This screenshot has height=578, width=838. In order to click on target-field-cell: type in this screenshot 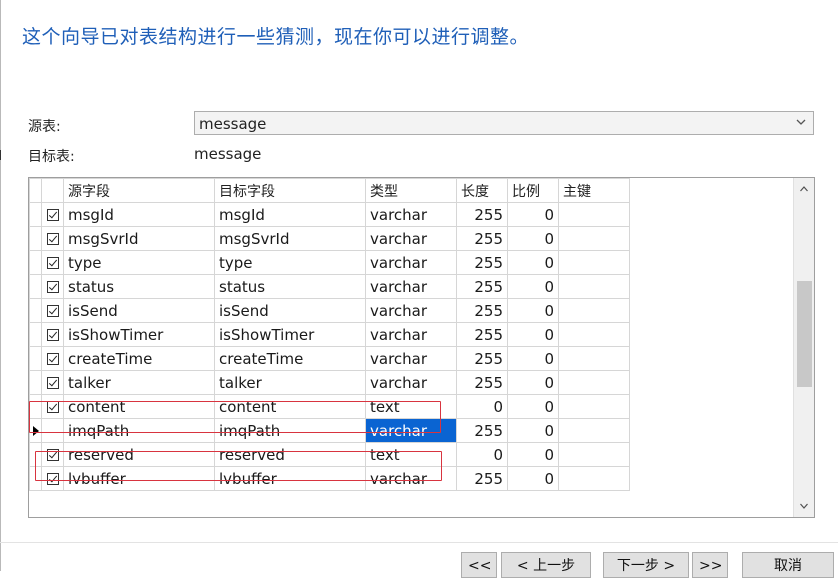, I will do `click(290, 262)`.